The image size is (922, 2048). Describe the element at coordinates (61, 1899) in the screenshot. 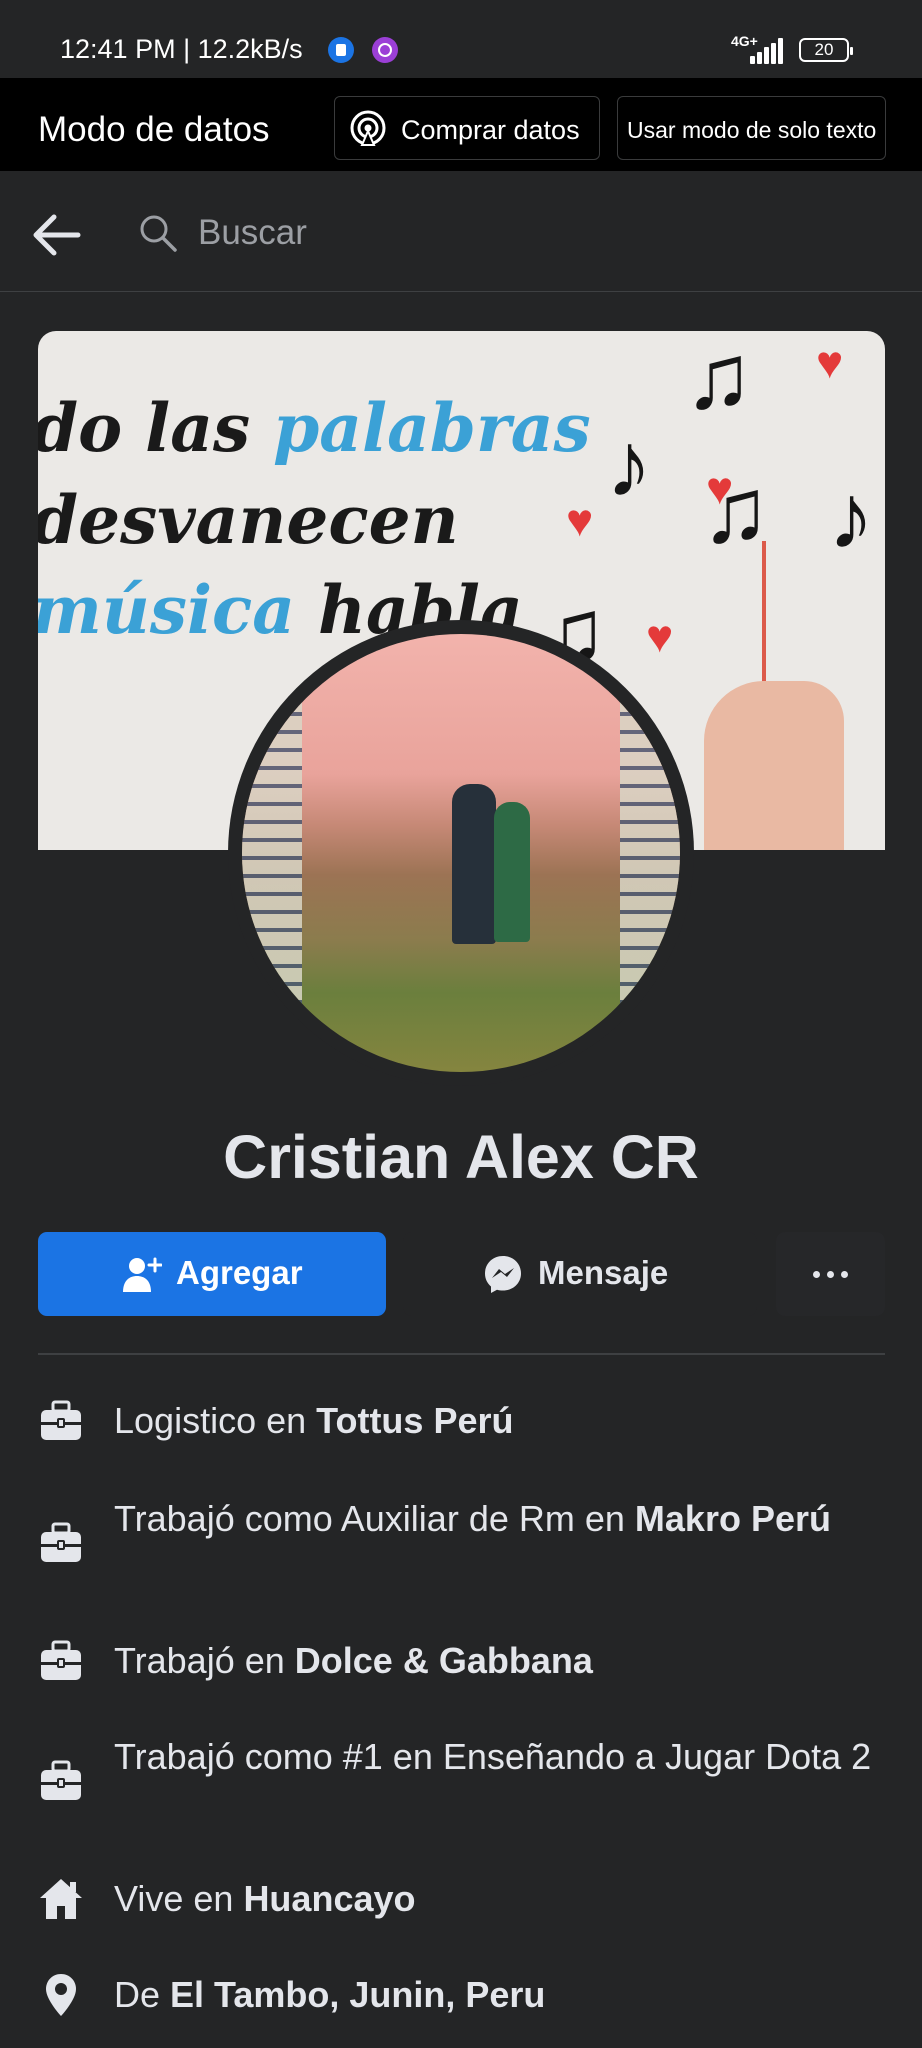

I see `home-icon` at that location.